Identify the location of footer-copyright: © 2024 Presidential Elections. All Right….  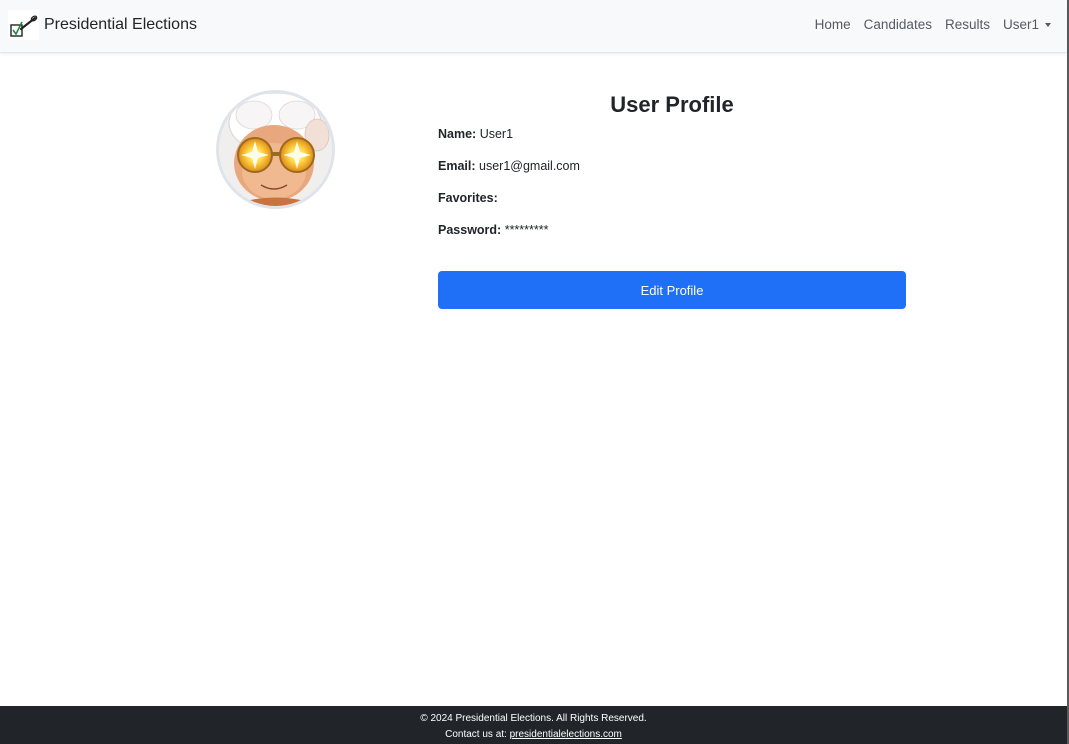
(533, 718).